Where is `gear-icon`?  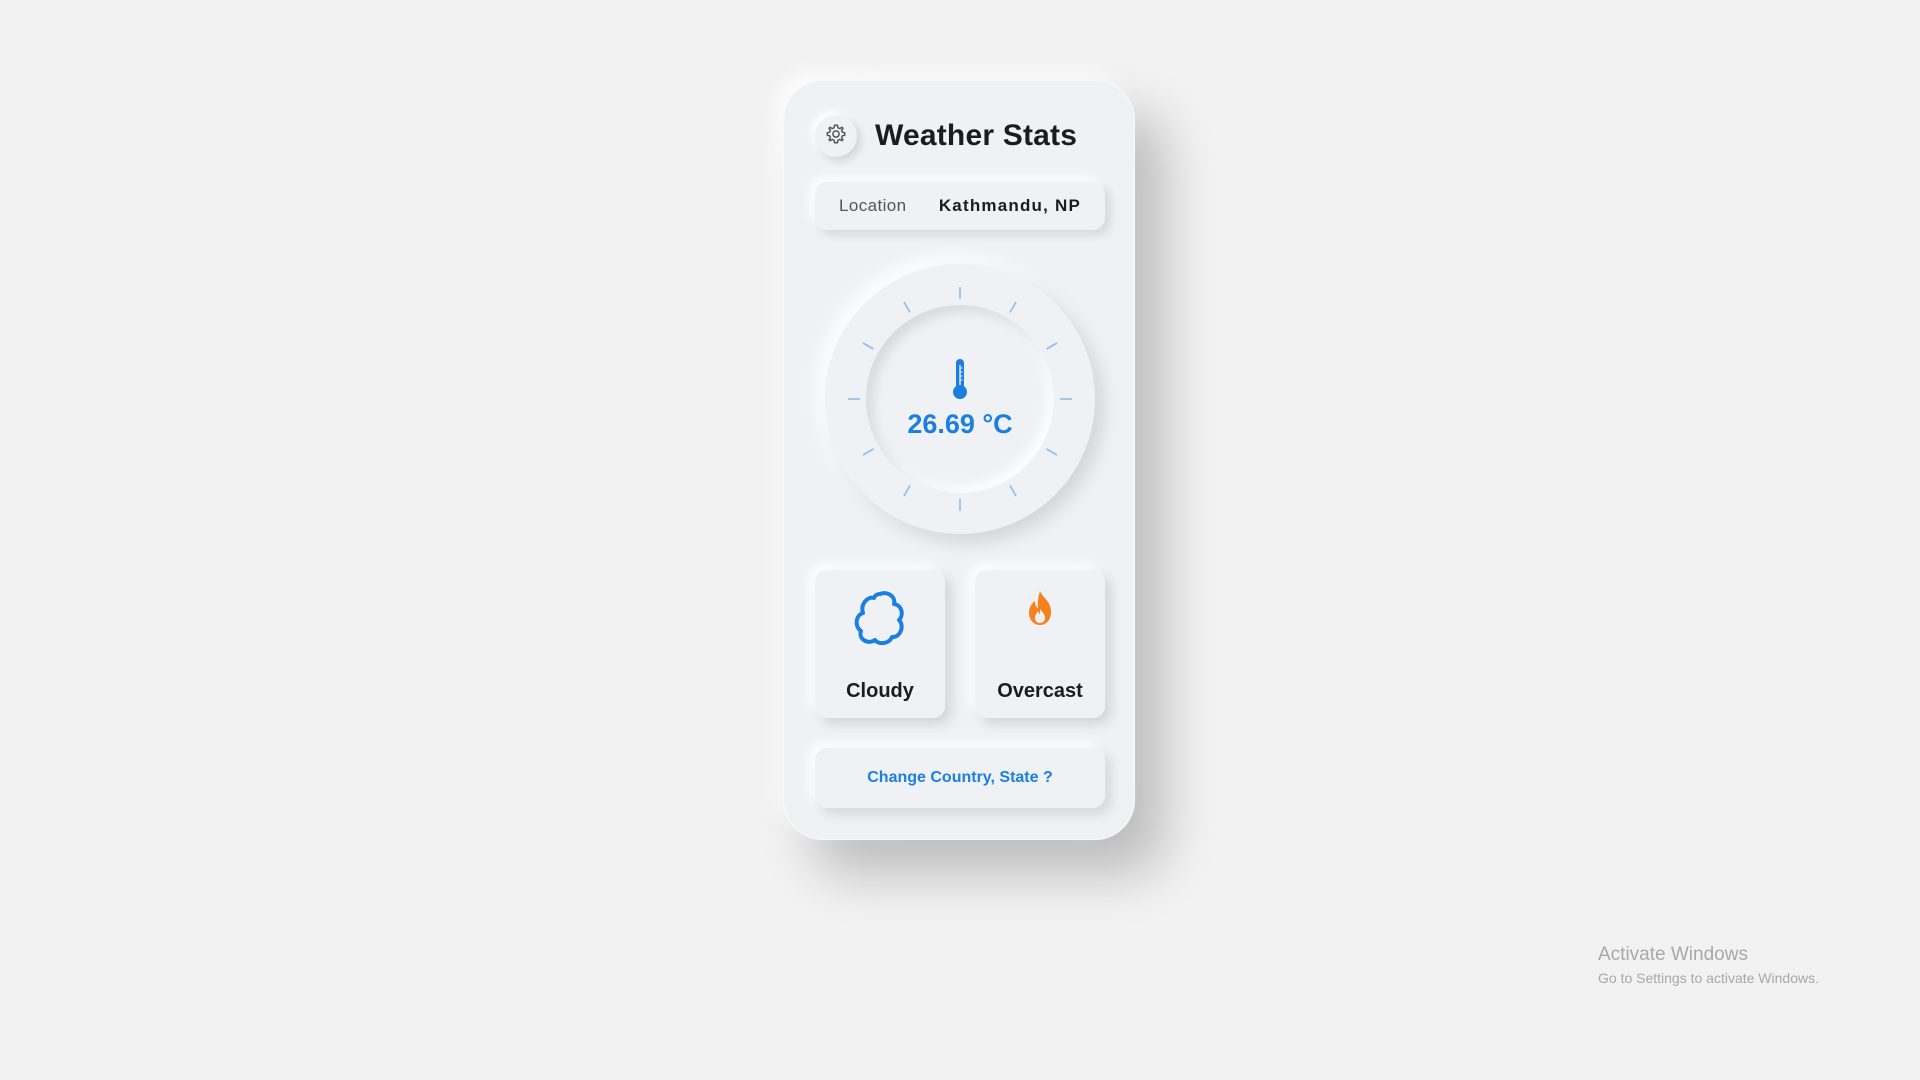 gear-icon is located at coordinates (836, 136).